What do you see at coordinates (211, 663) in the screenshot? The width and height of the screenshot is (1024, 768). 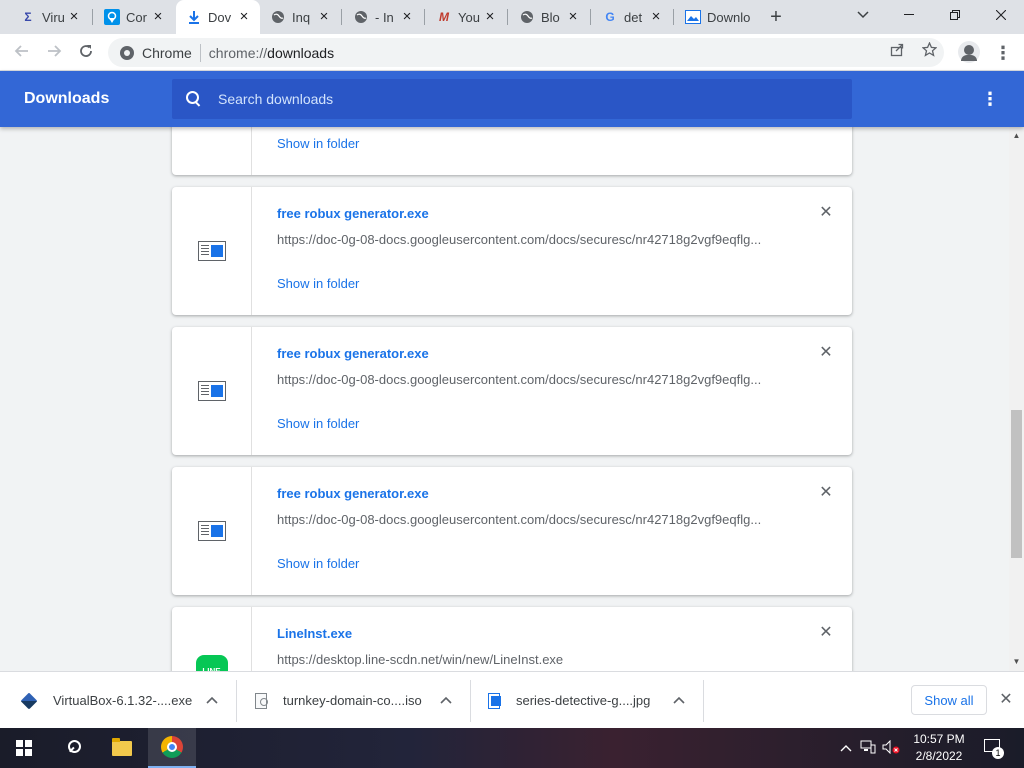 I see `line-icon: LINE` at bounding box center [211, 663].